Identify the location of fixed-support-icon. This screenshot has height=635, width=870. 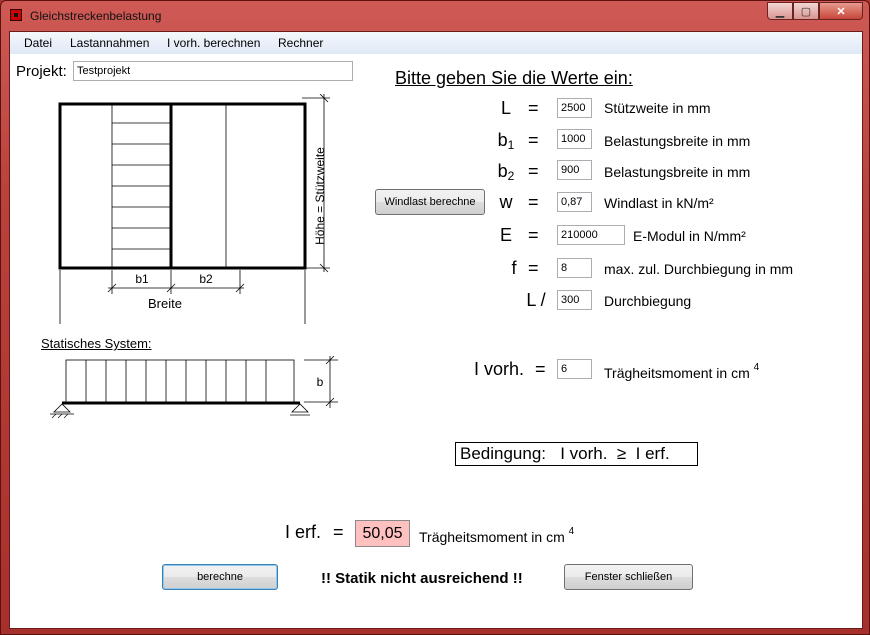
(62, 411).